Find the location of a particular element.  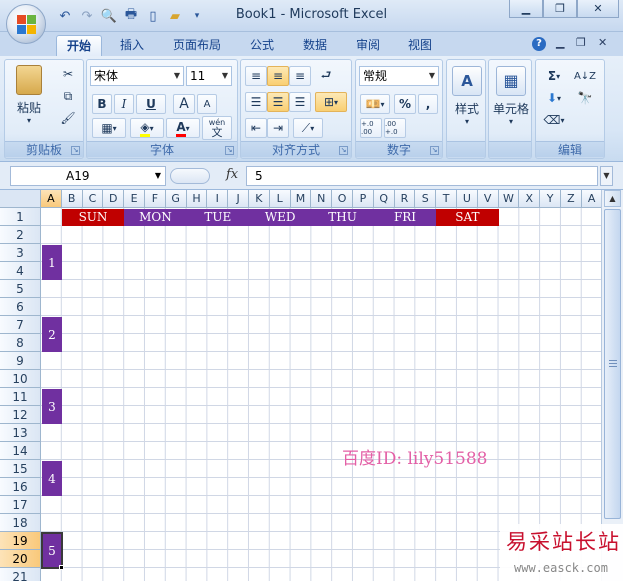

copy-icon: ⧉ is located at coordinates (68, 96).